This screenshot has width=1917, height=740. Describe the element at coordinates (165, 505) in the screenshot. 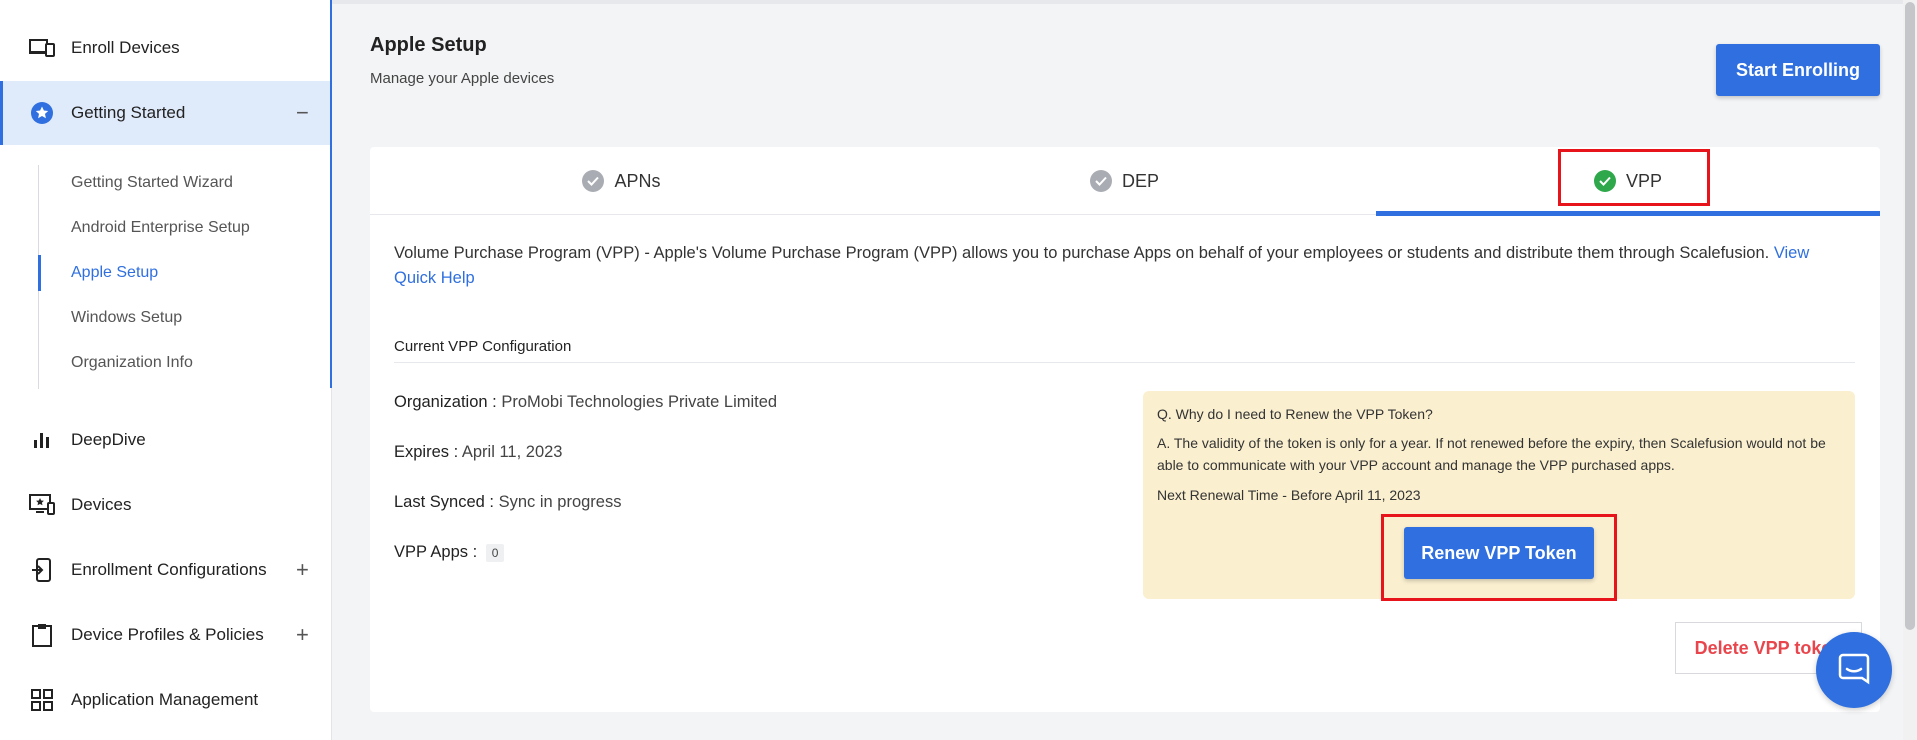

I see `sidebar-item-devices: Devices` at that location.